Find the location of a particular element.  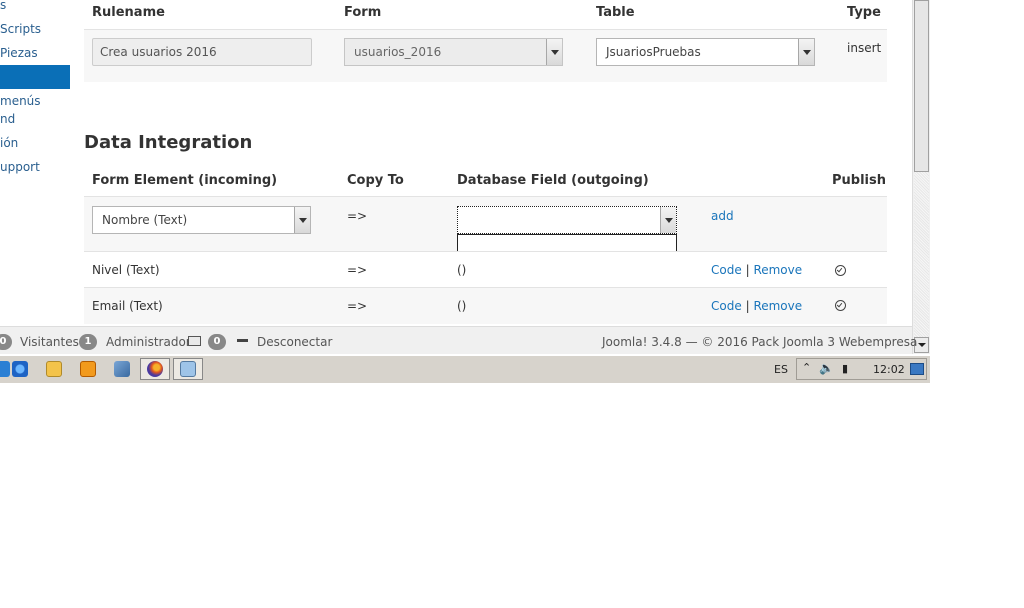

sidebar-item-partial: s is located at coordinates (3, 6).